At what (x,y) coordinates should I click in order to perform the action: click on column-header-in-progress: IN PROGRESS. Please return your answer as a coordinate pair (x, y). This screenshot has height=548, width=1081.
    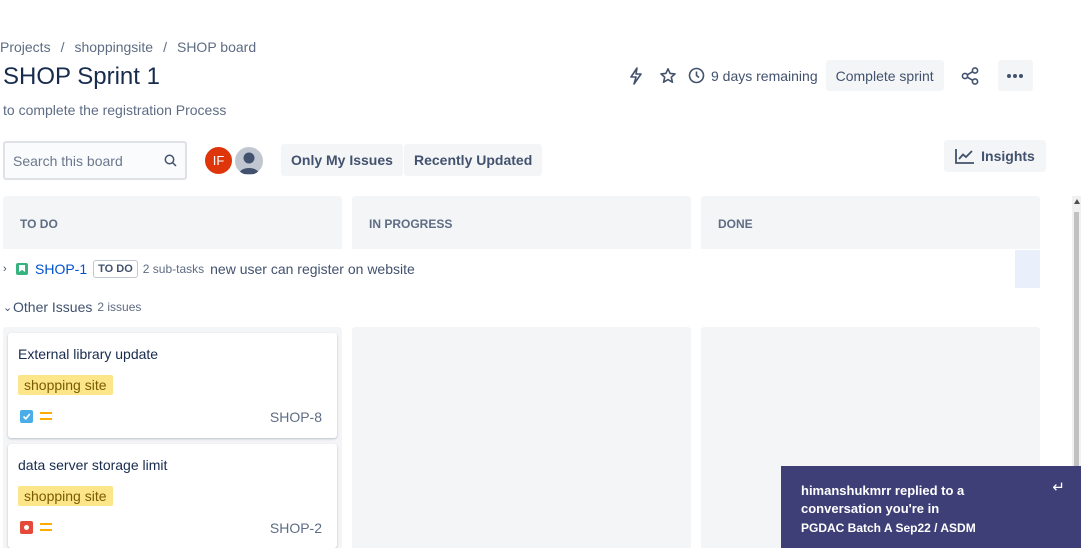
    Looking at the image, I should click on (521, 222).